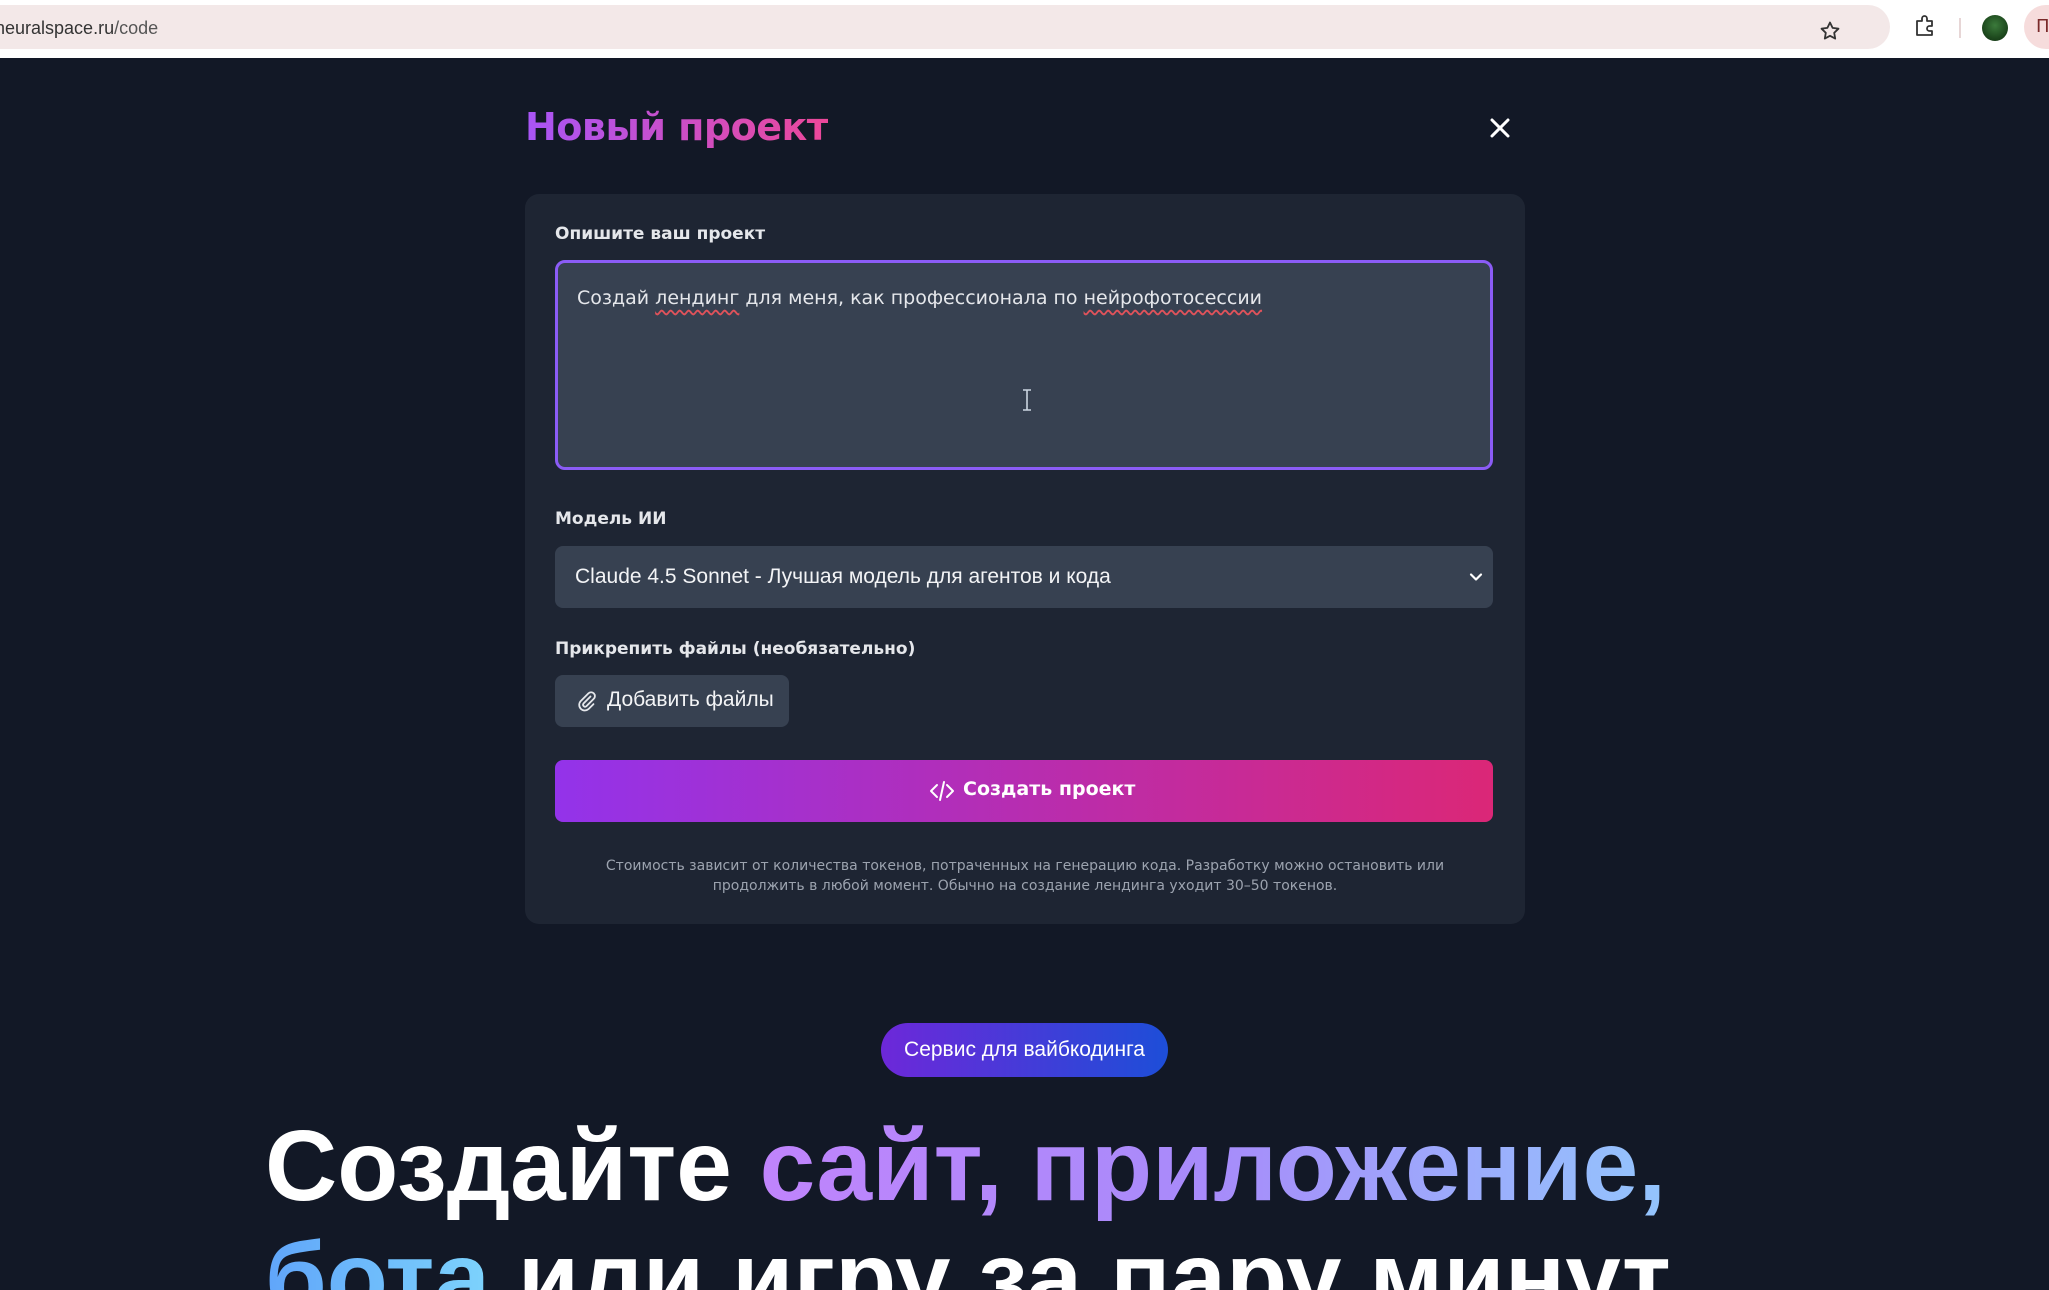  I want to click on add-files-label: Добавить файлы, so click(690, 699).